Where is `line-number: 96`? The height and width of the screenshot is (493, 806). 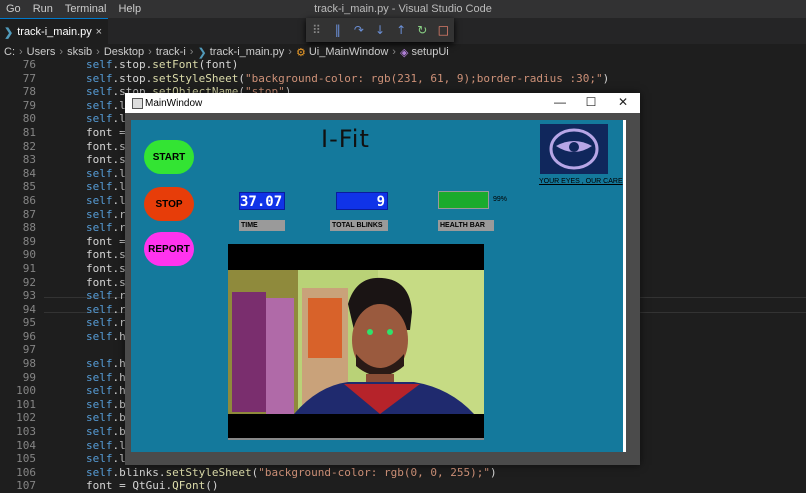
line-number: 96 is located at coordinates (29, 336).